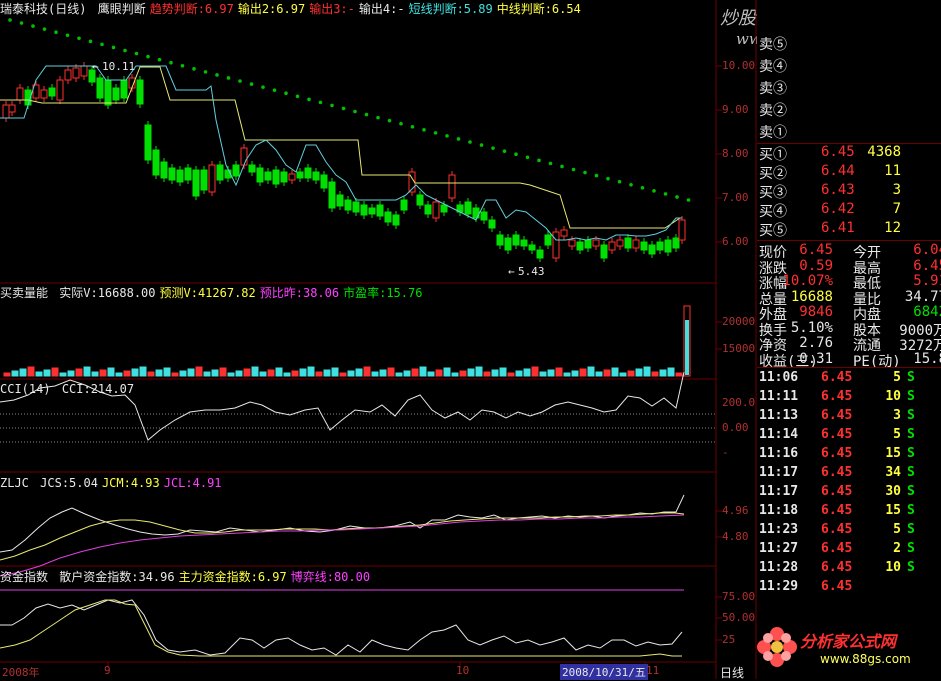 This screenshot has width=941, height=681. Describe the element at coordinates (729, 639) in the screenshot. I see `fund-axis-label: 25` at that location.